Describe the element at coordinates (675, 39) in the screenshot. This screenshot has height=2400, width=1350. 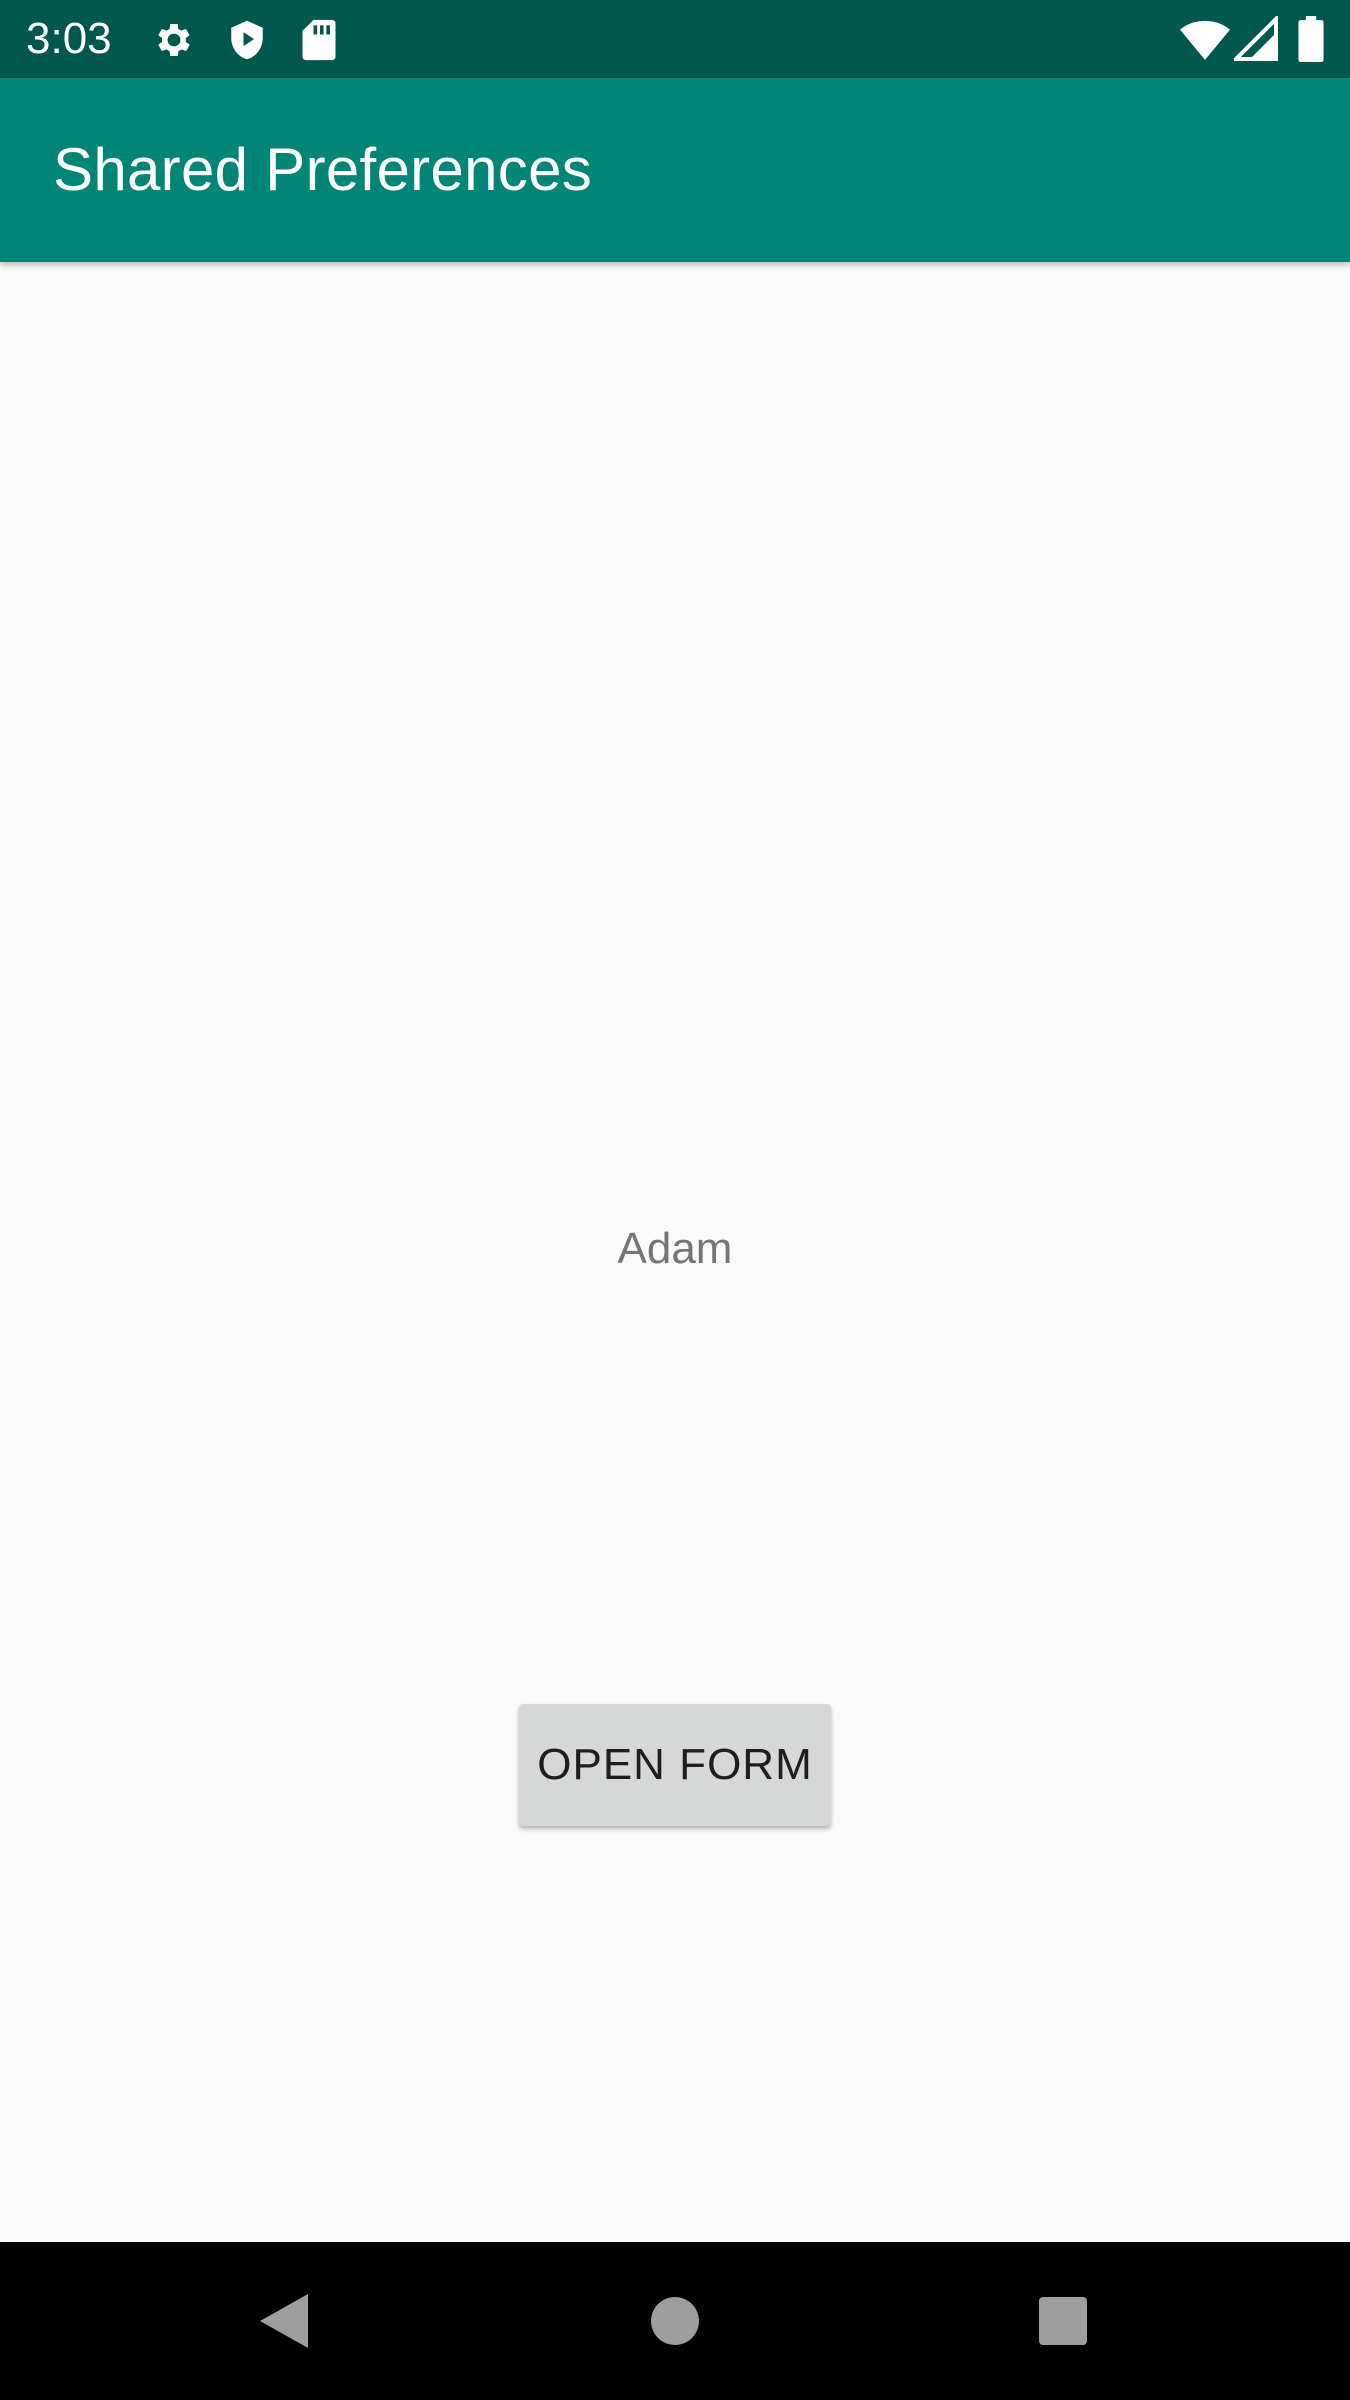
I see `status-bar: 3:03` at that location.